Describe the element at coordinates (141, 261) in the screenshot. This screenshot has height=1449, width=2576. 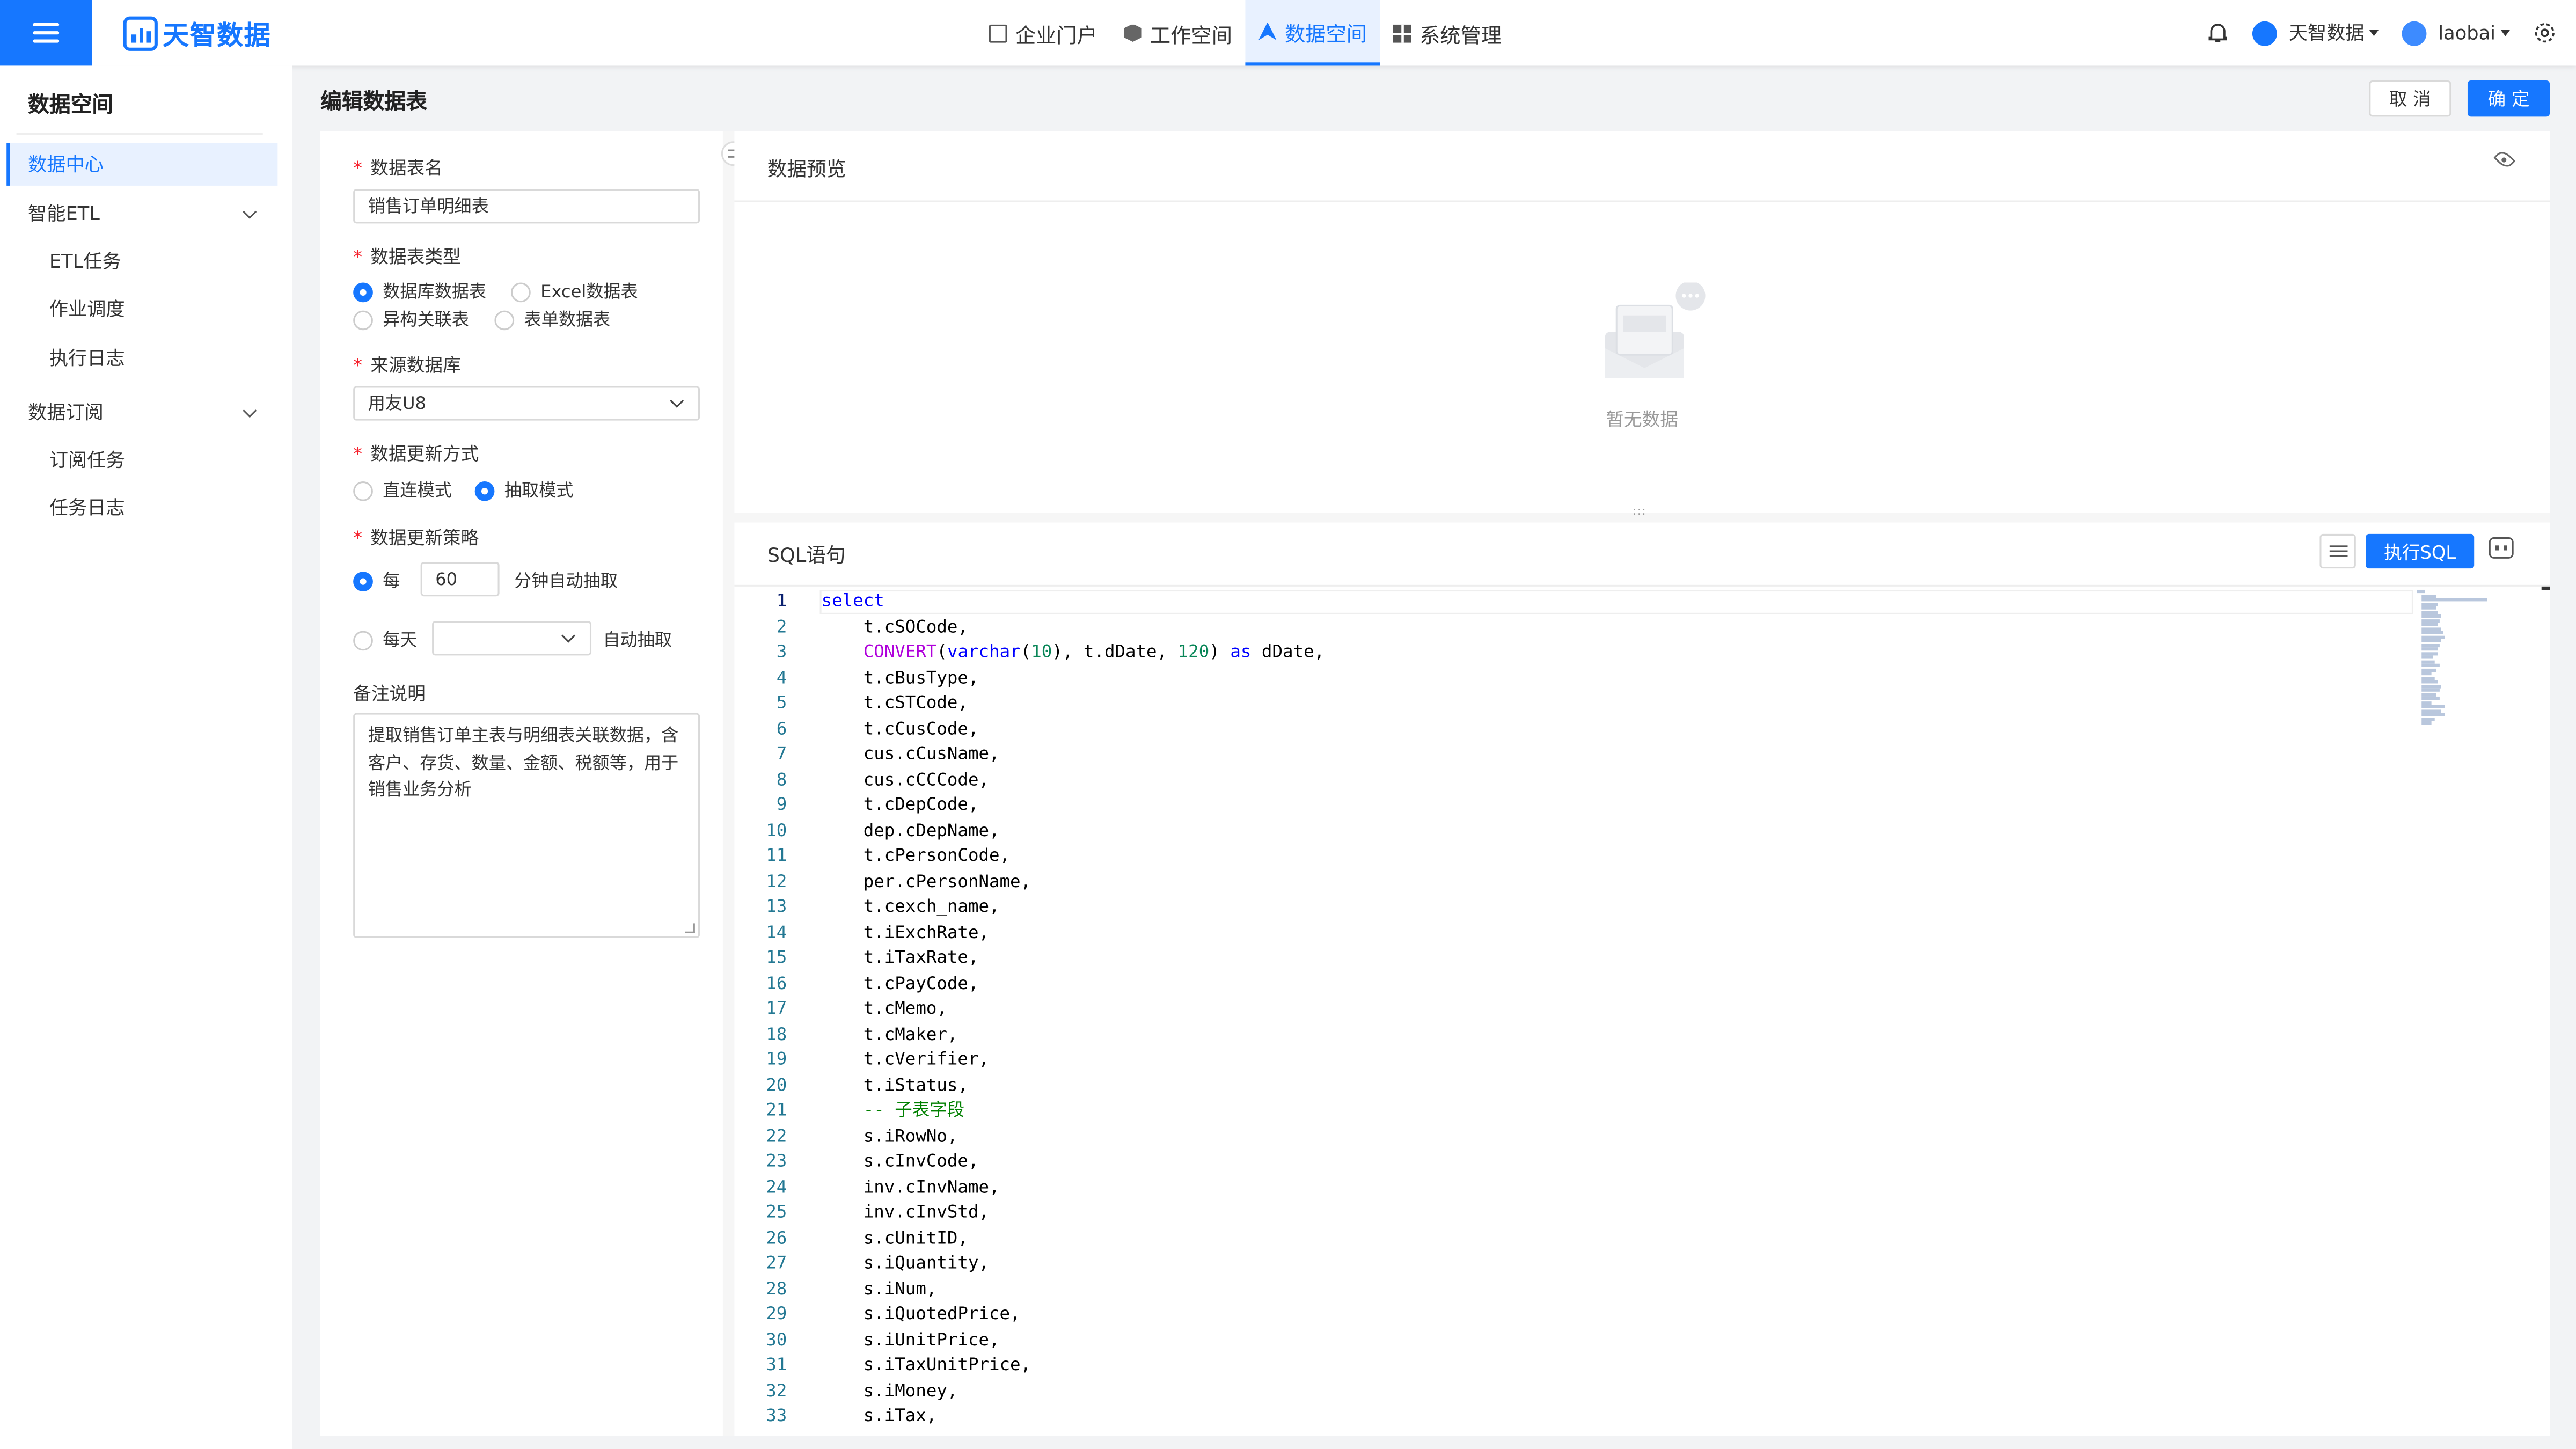
I see `sidebar-item-etl-tasks: ETL任务` at that location.